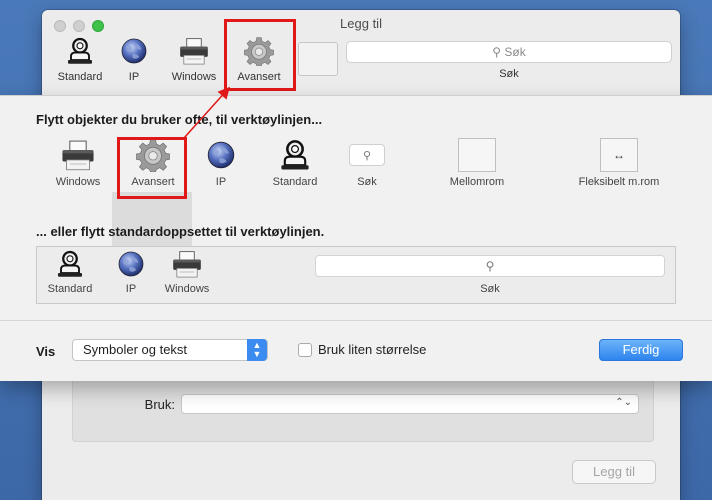 The image size is (712, 500). Describe the element at coordinates (187, 289) in the screenshot. I see `default-item-label: Windows` at that location.